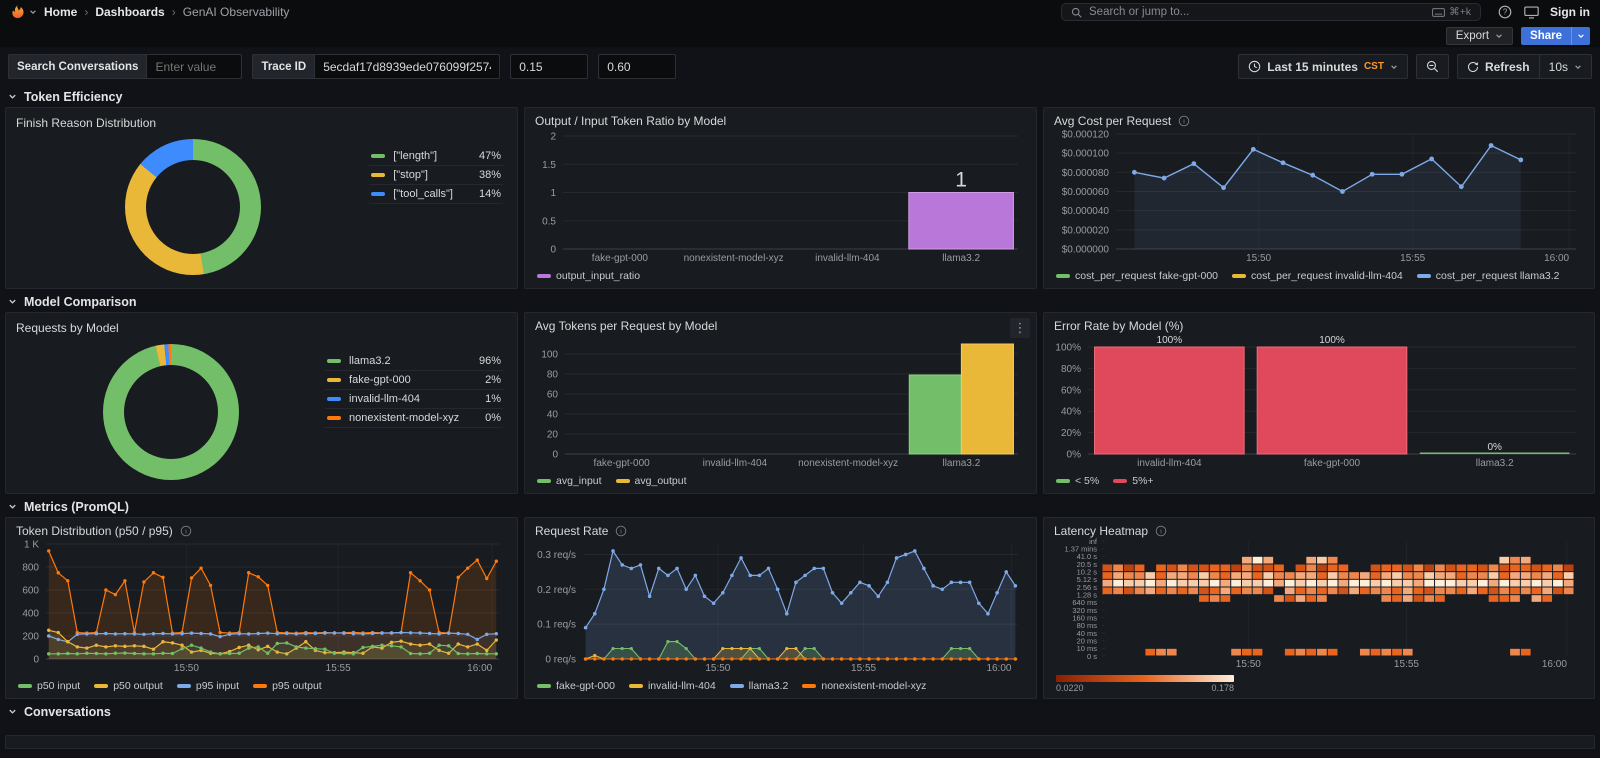 This screenshot has height=758, width=1600. Describe the element at coordinates (436, 156) in the screenshot. I see `legend-item: ["length"] 47%` at that location.